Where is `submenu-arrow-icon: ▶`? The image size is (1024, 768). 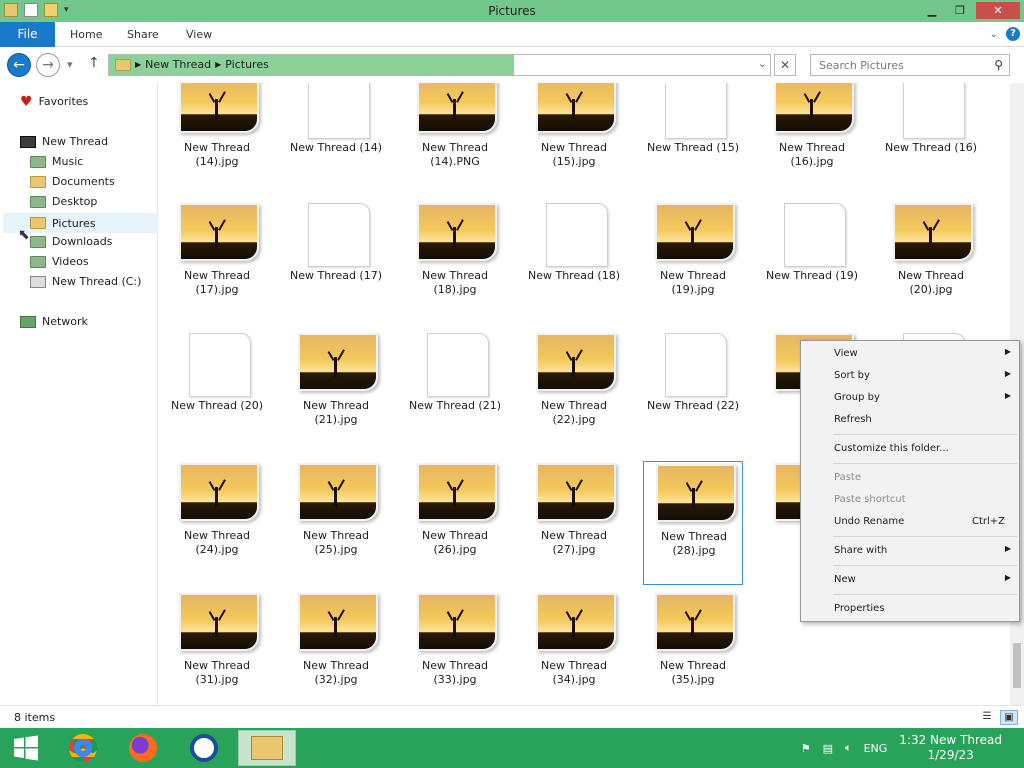 submenu-arrow-icon: ▶ is located at coordinates (1007, 548).